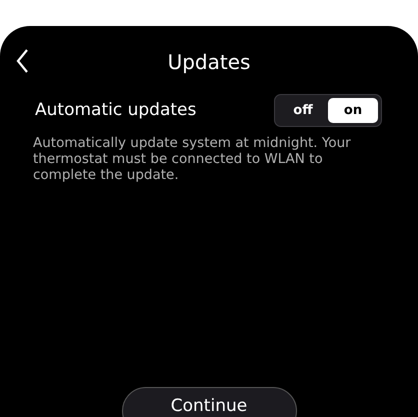  Describe the element at coordinates (303, 110) in the screenshot. I see `toggle-option: off` at that location.